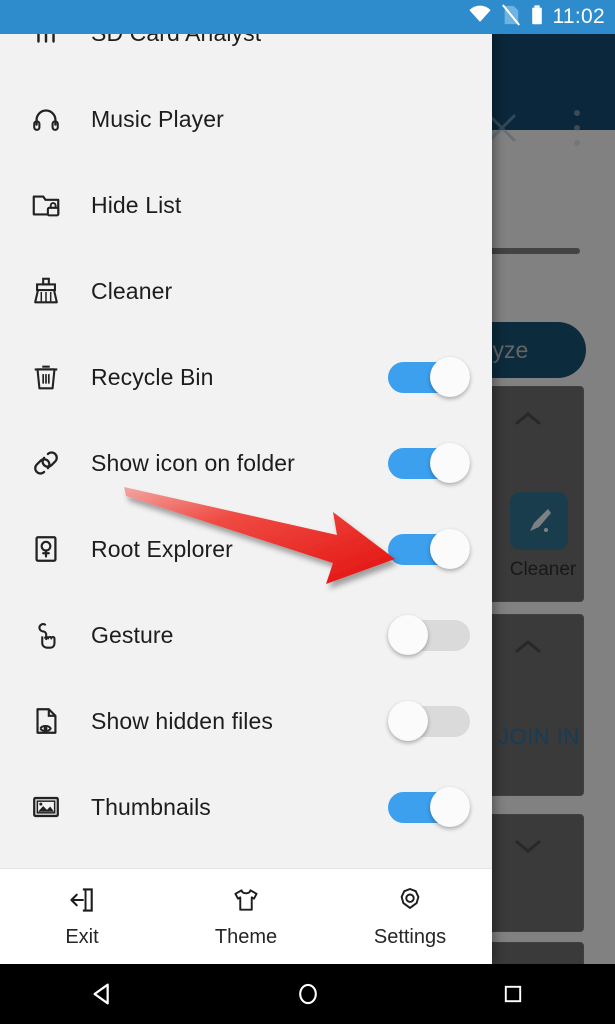 Image resolution: width=615 pixels, height=1024 pixels. What do you see at coordinates (578, 16) in the screenshot?
I see `clock-text: 11:02` at bounding box center [578, 16].